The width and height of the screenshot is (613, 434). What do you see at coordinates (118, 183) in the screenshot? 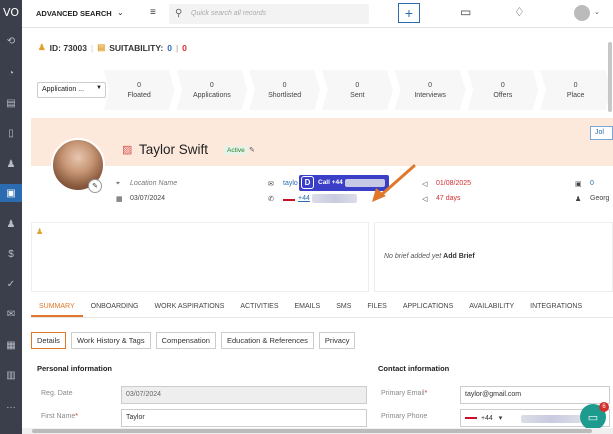
I see `location-icon: ⌖` at bounding box center [118, 183].